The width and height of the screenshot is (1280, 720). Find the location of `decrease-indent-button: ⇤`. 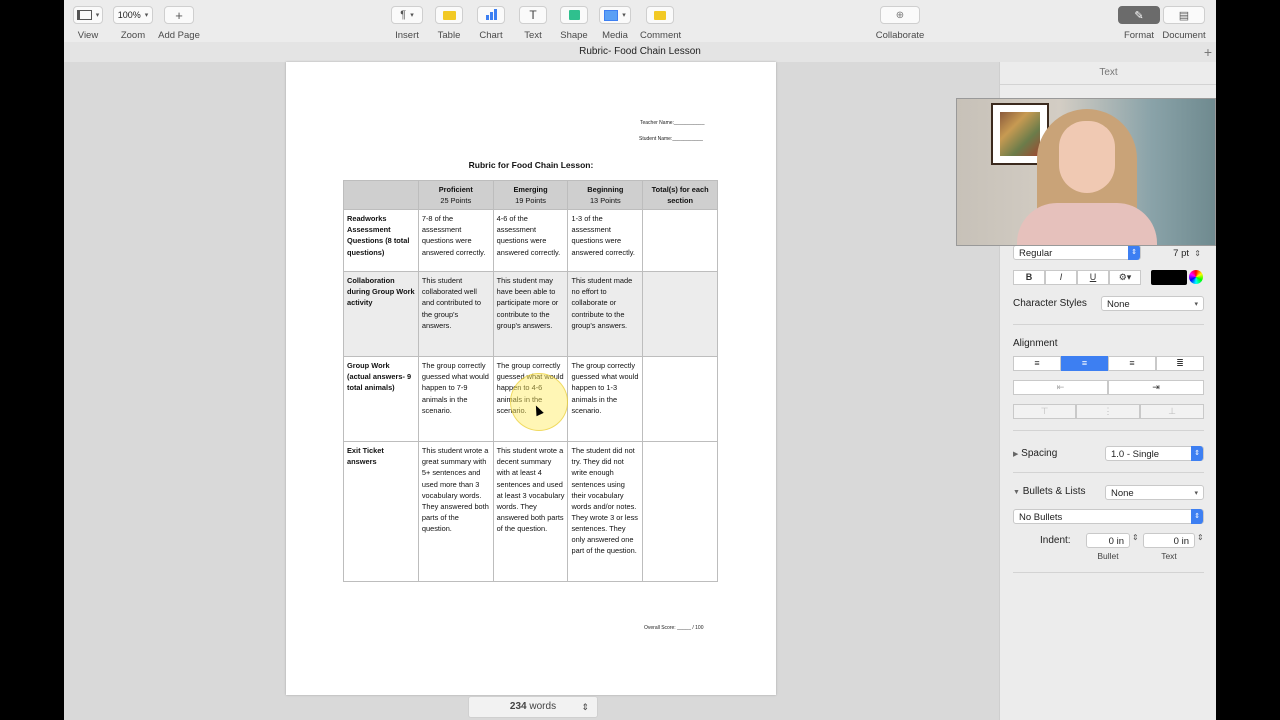

decrease-indent-button: ⇤ is located at coordinates (1060, 387).